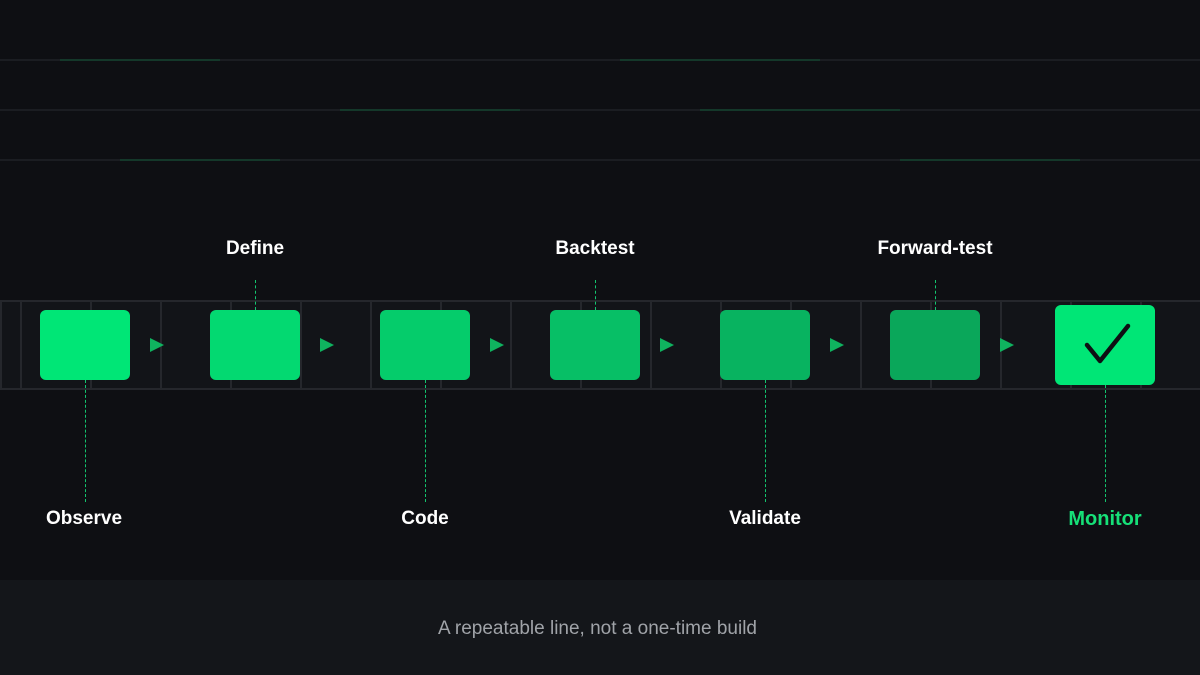 The width and height of the screenshot is (1200, 675). What do you see at coordinates (935, 248) in the screenshot?
I see `stage-label-forward-test: Forward-test` at bounding box center [935, 248].